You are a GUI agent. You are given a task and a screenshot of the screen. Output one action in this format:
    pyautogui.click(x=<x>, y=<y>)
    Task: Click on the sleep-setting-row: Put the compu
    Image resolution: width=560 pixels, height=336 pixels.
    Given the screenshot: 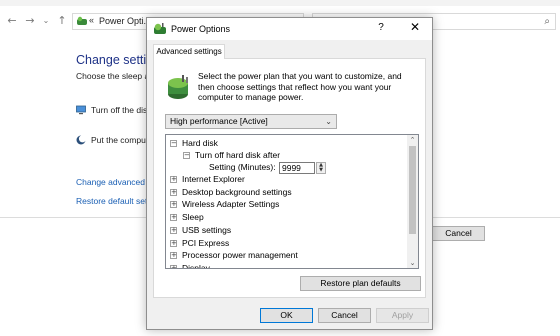 What is the action you would take?
    pyautogui.click(x=111, y=140)
    